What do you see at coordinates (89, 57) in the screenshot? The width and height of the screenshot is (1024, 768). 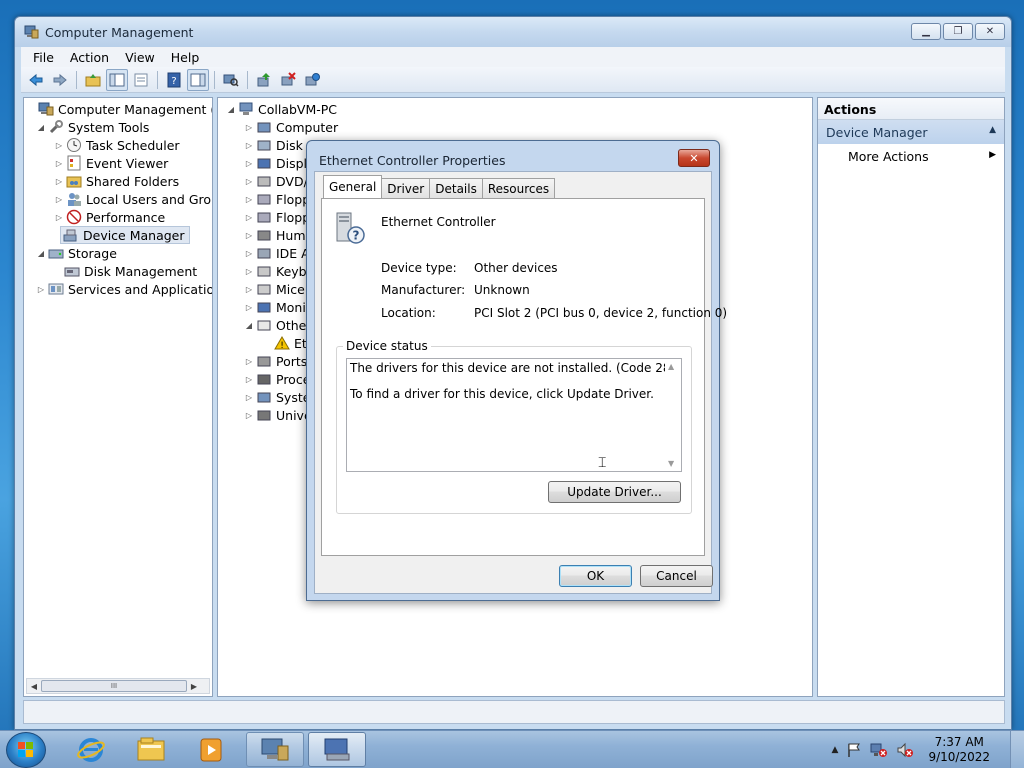 I see `menu-action: Action` at bounding box center [89, 57].